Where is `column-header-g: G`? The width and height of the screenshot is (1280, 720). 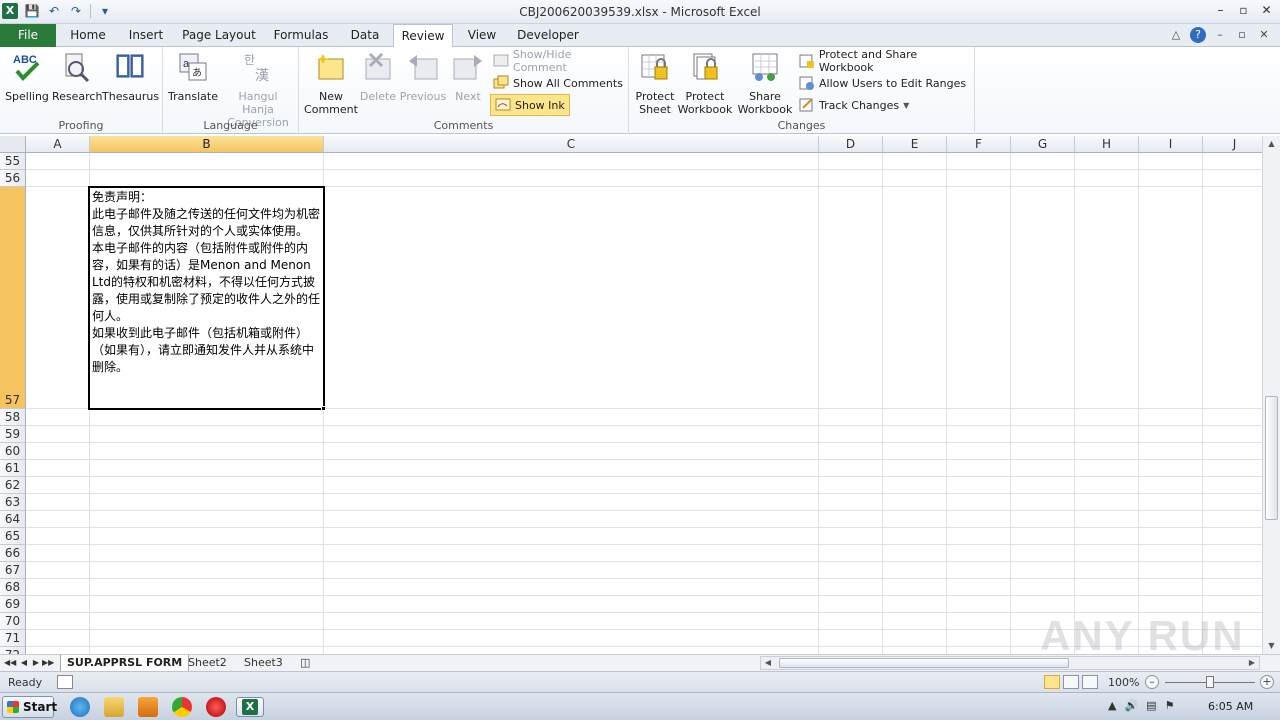 column-header-g: G is located at coordinates (1043, 144).